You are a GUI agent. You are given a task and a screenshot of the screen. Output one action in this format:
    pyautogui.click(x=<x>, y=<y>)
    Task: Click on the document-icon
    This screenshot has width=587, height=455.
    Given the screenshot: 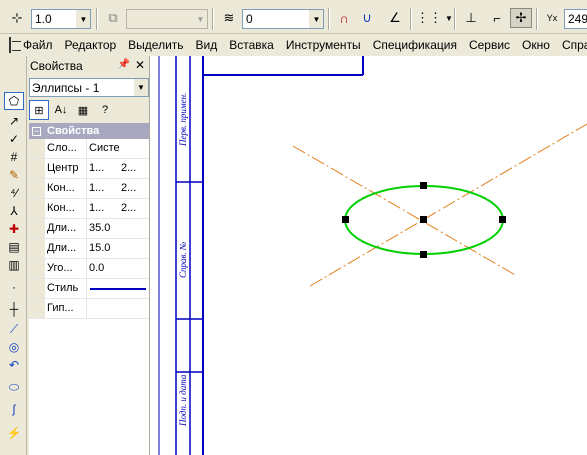 What is the action you would take?
    pyautogui.click(x=15, y=45)
    